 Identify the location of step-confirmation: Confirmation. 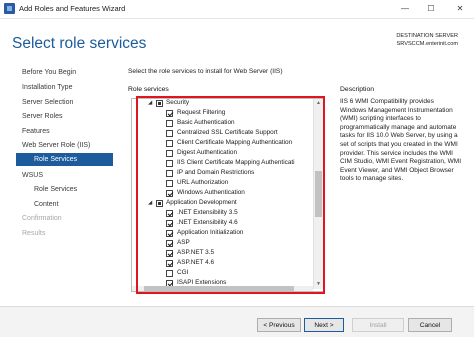
(42, 218).